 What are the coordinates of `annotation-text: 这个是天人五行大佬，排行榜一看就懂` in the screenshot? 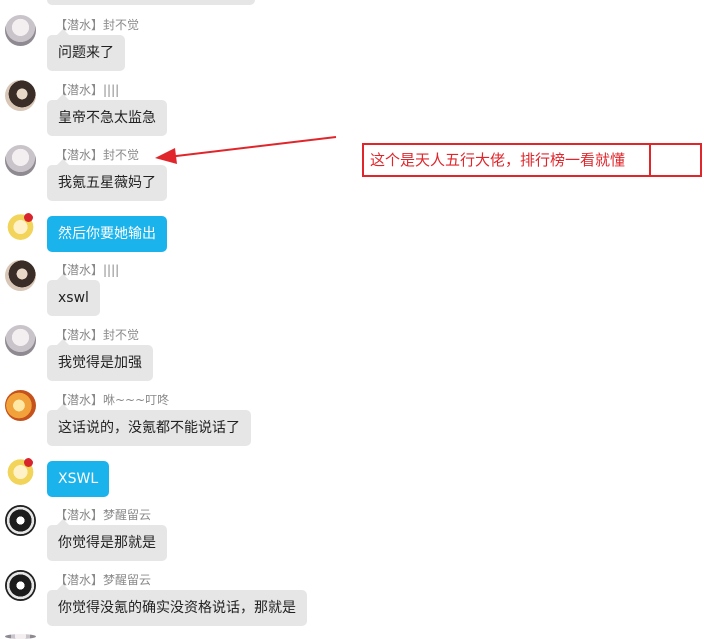 It's located at (498, 160).